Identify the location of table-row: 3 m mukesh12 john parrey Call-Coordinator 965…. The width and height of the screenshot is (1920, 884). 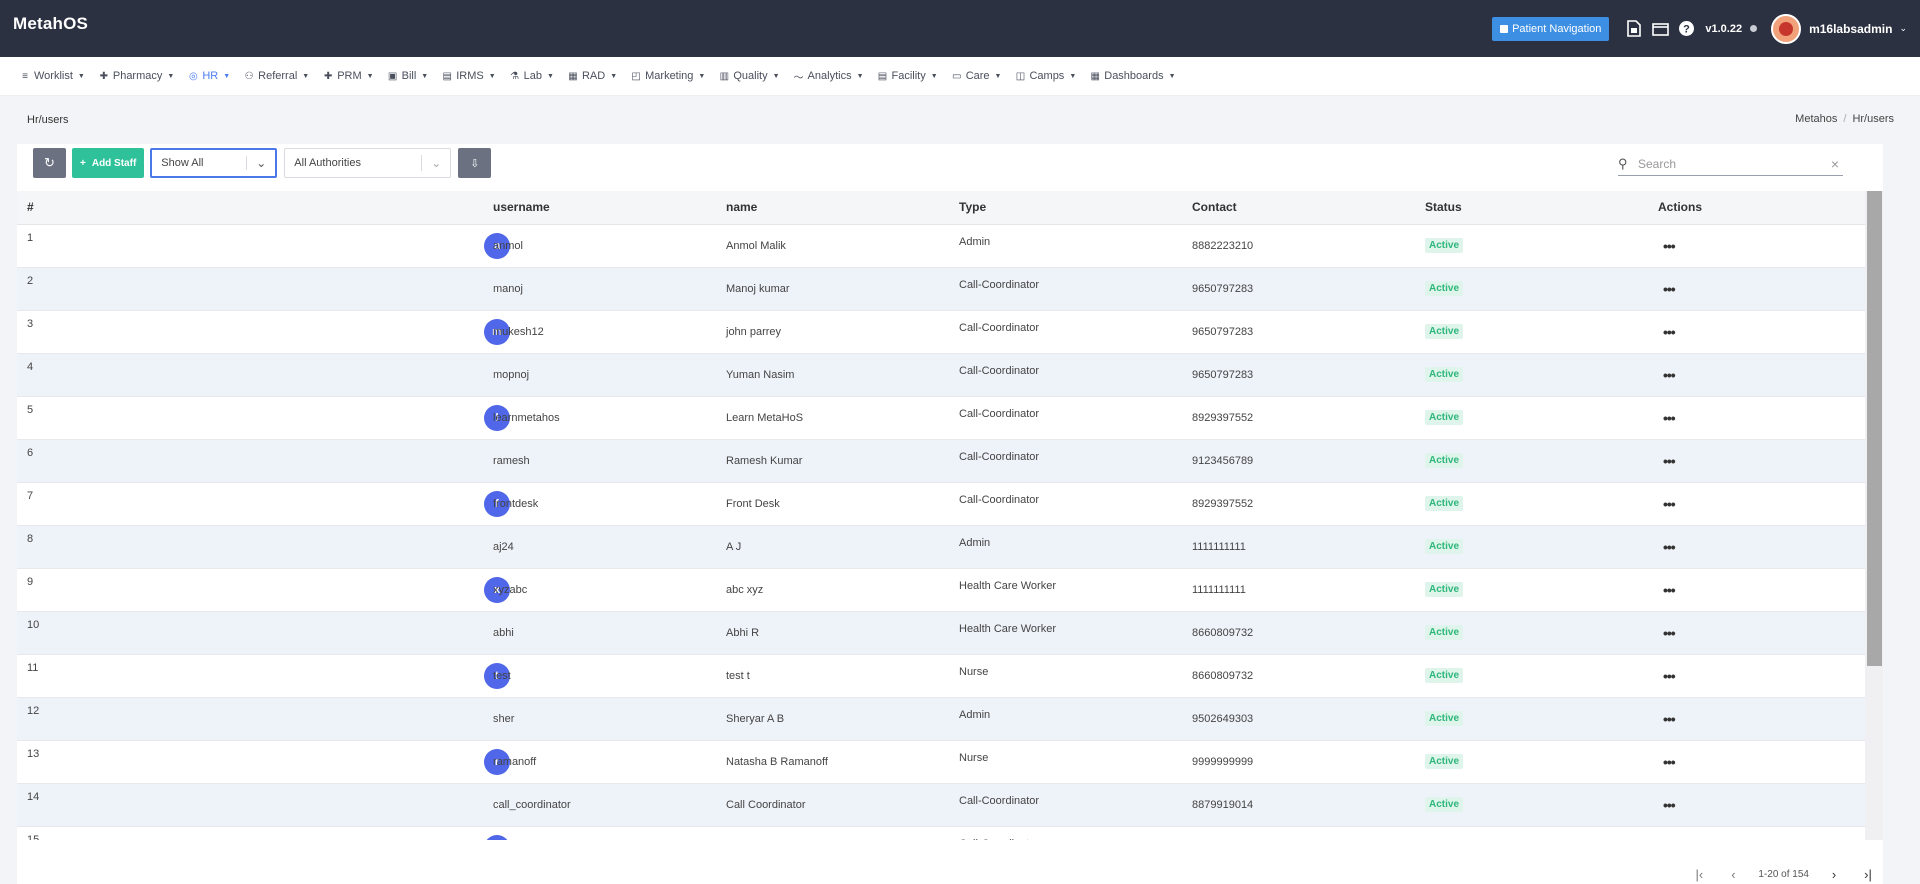
(950, 332).